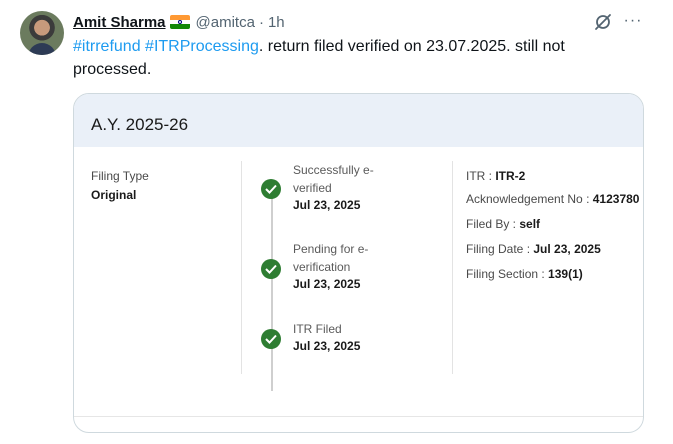 The height and width of the screenshot is (444, 673). I want to click on step-title: ITR Filed, so click(317, 329).